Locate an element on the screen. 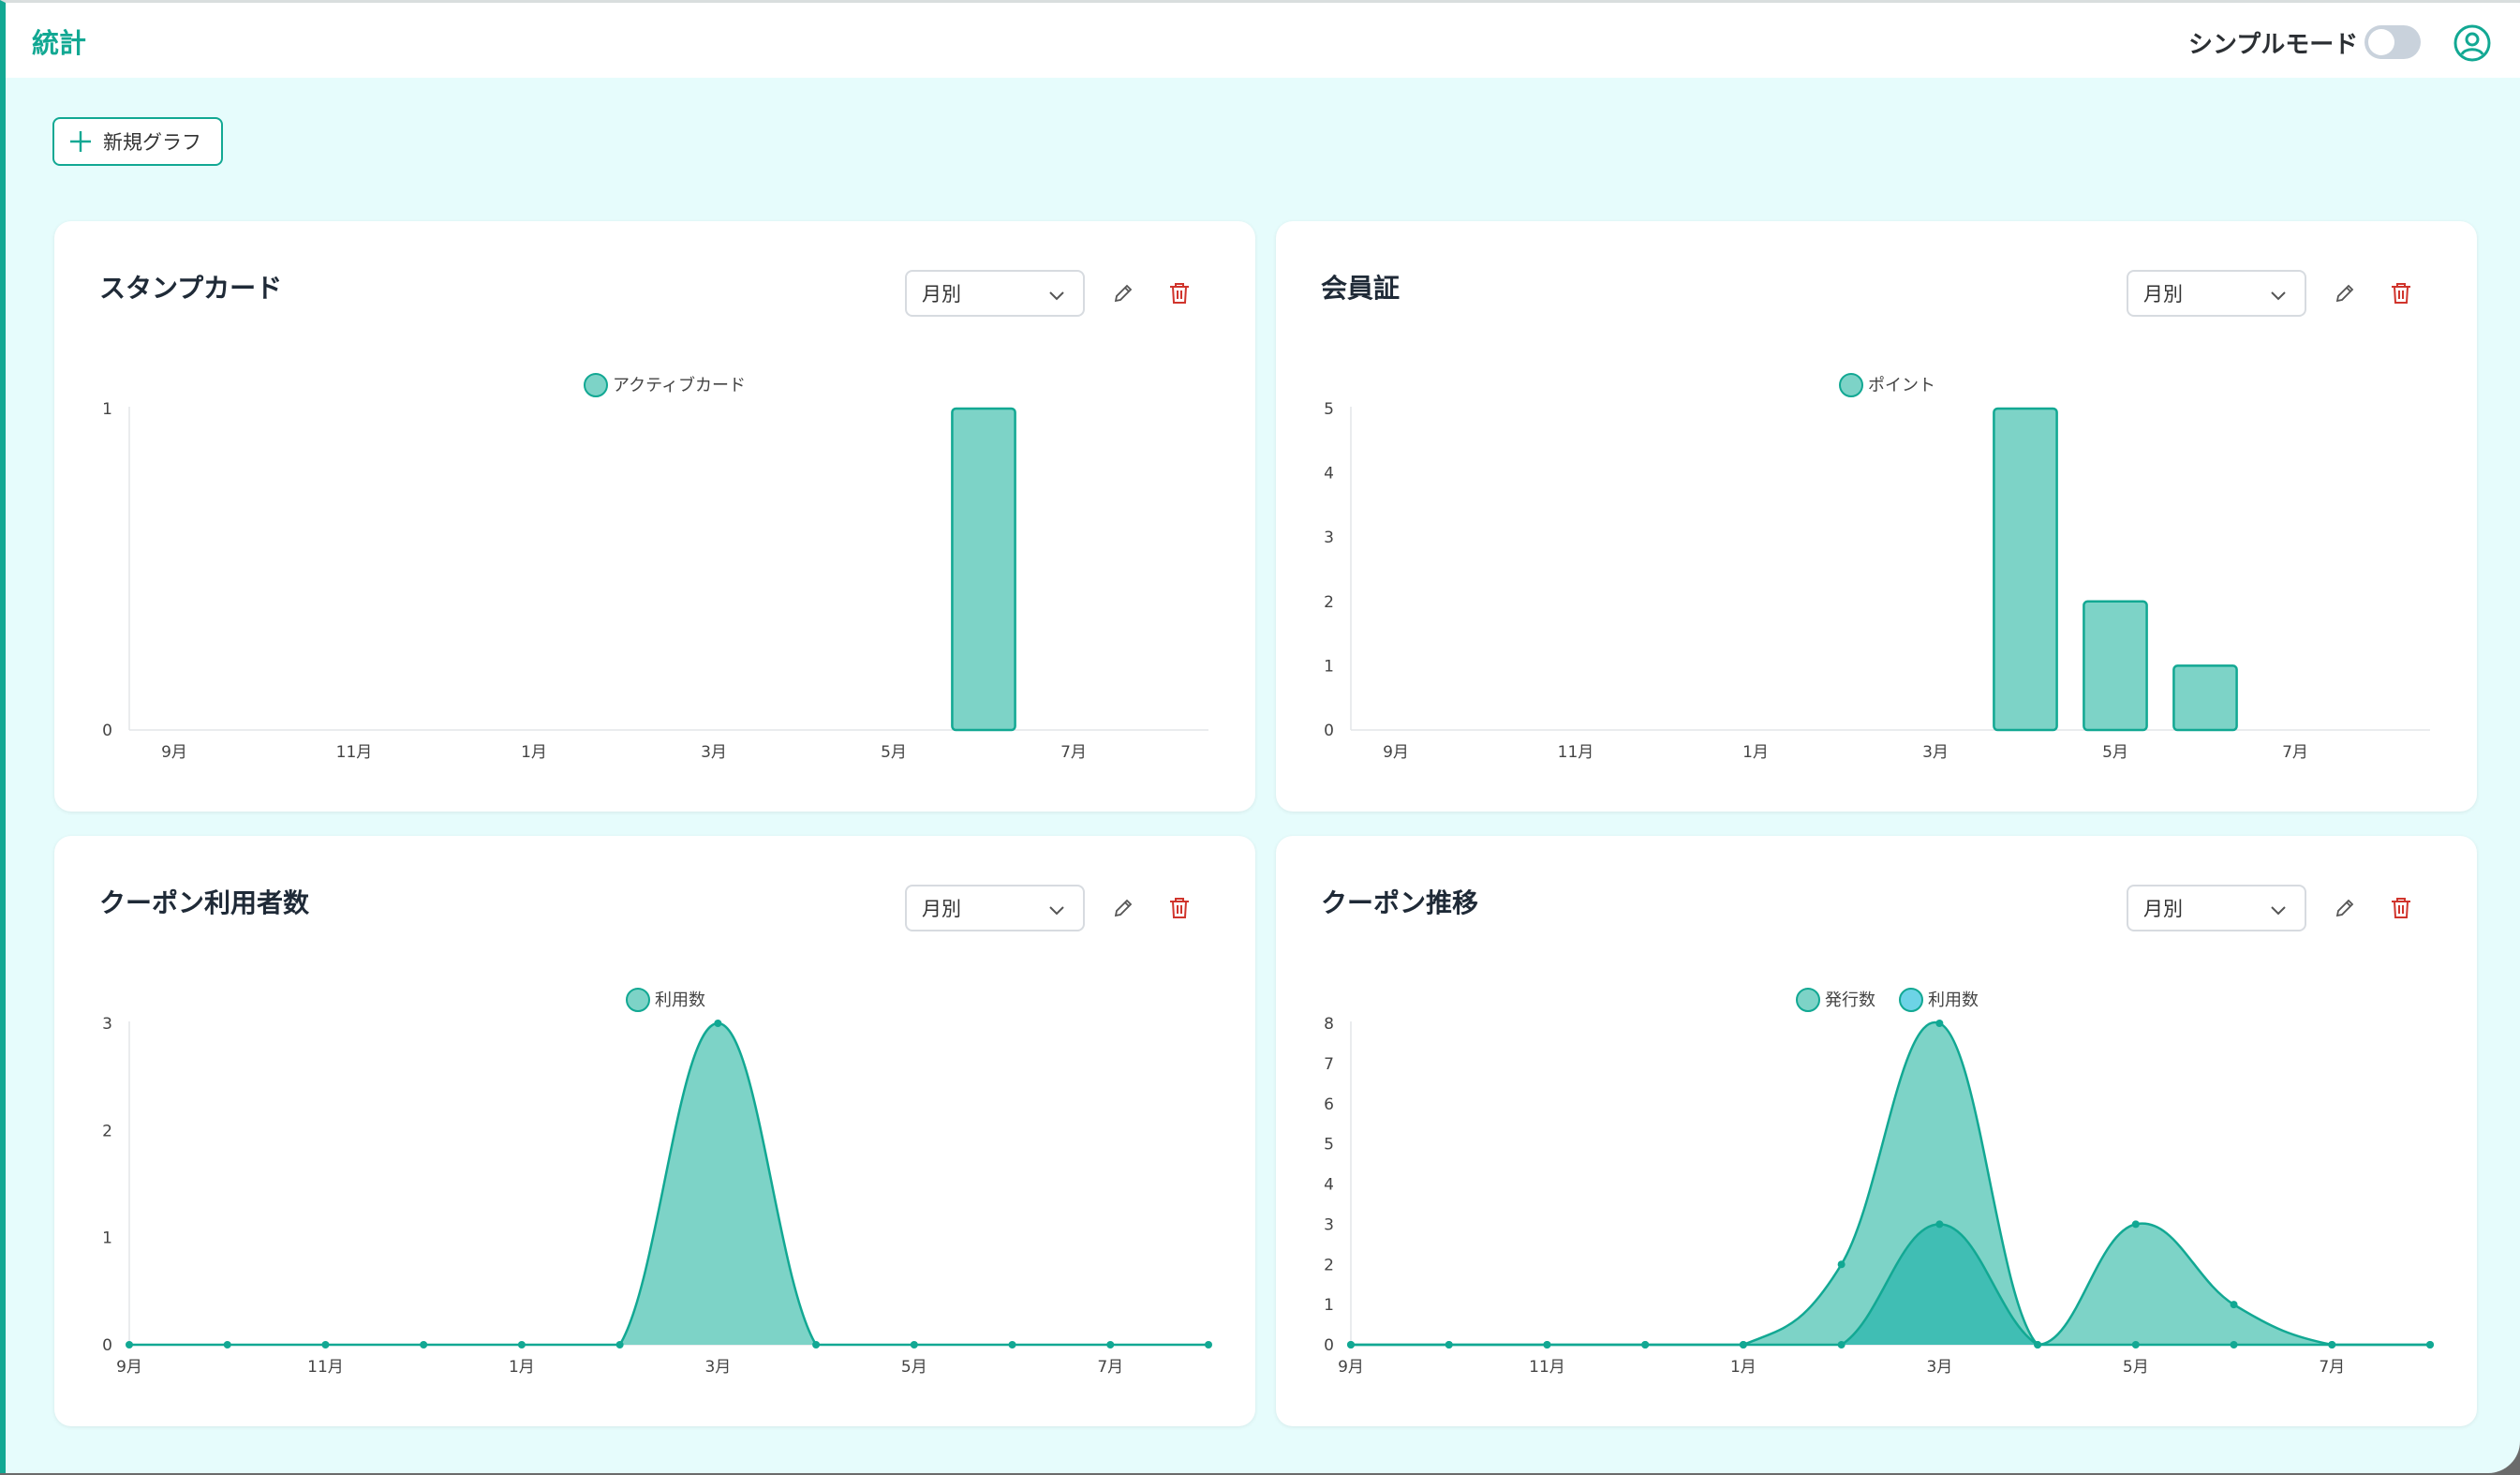 The height and width of the screenshot is (1475, 2520). series-area is located at coordinates (668, 1184).